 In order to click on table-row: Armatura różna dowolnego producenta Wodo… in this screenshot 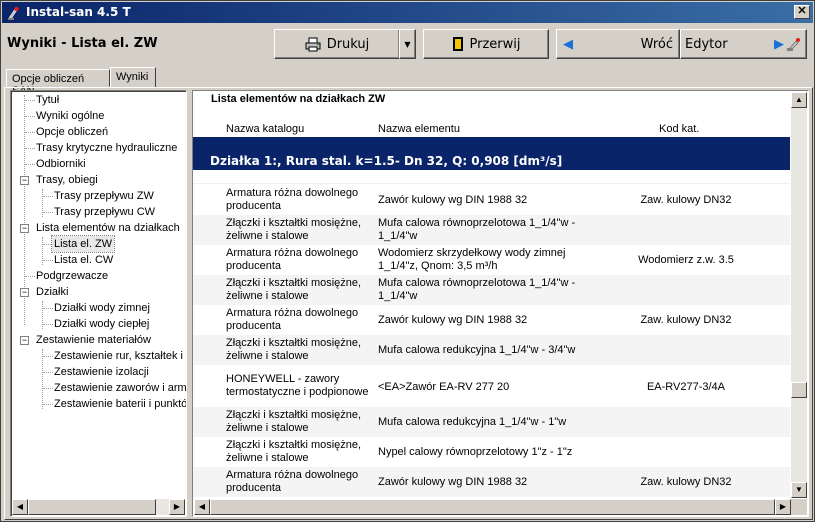, I will do `click(491, 260)`.